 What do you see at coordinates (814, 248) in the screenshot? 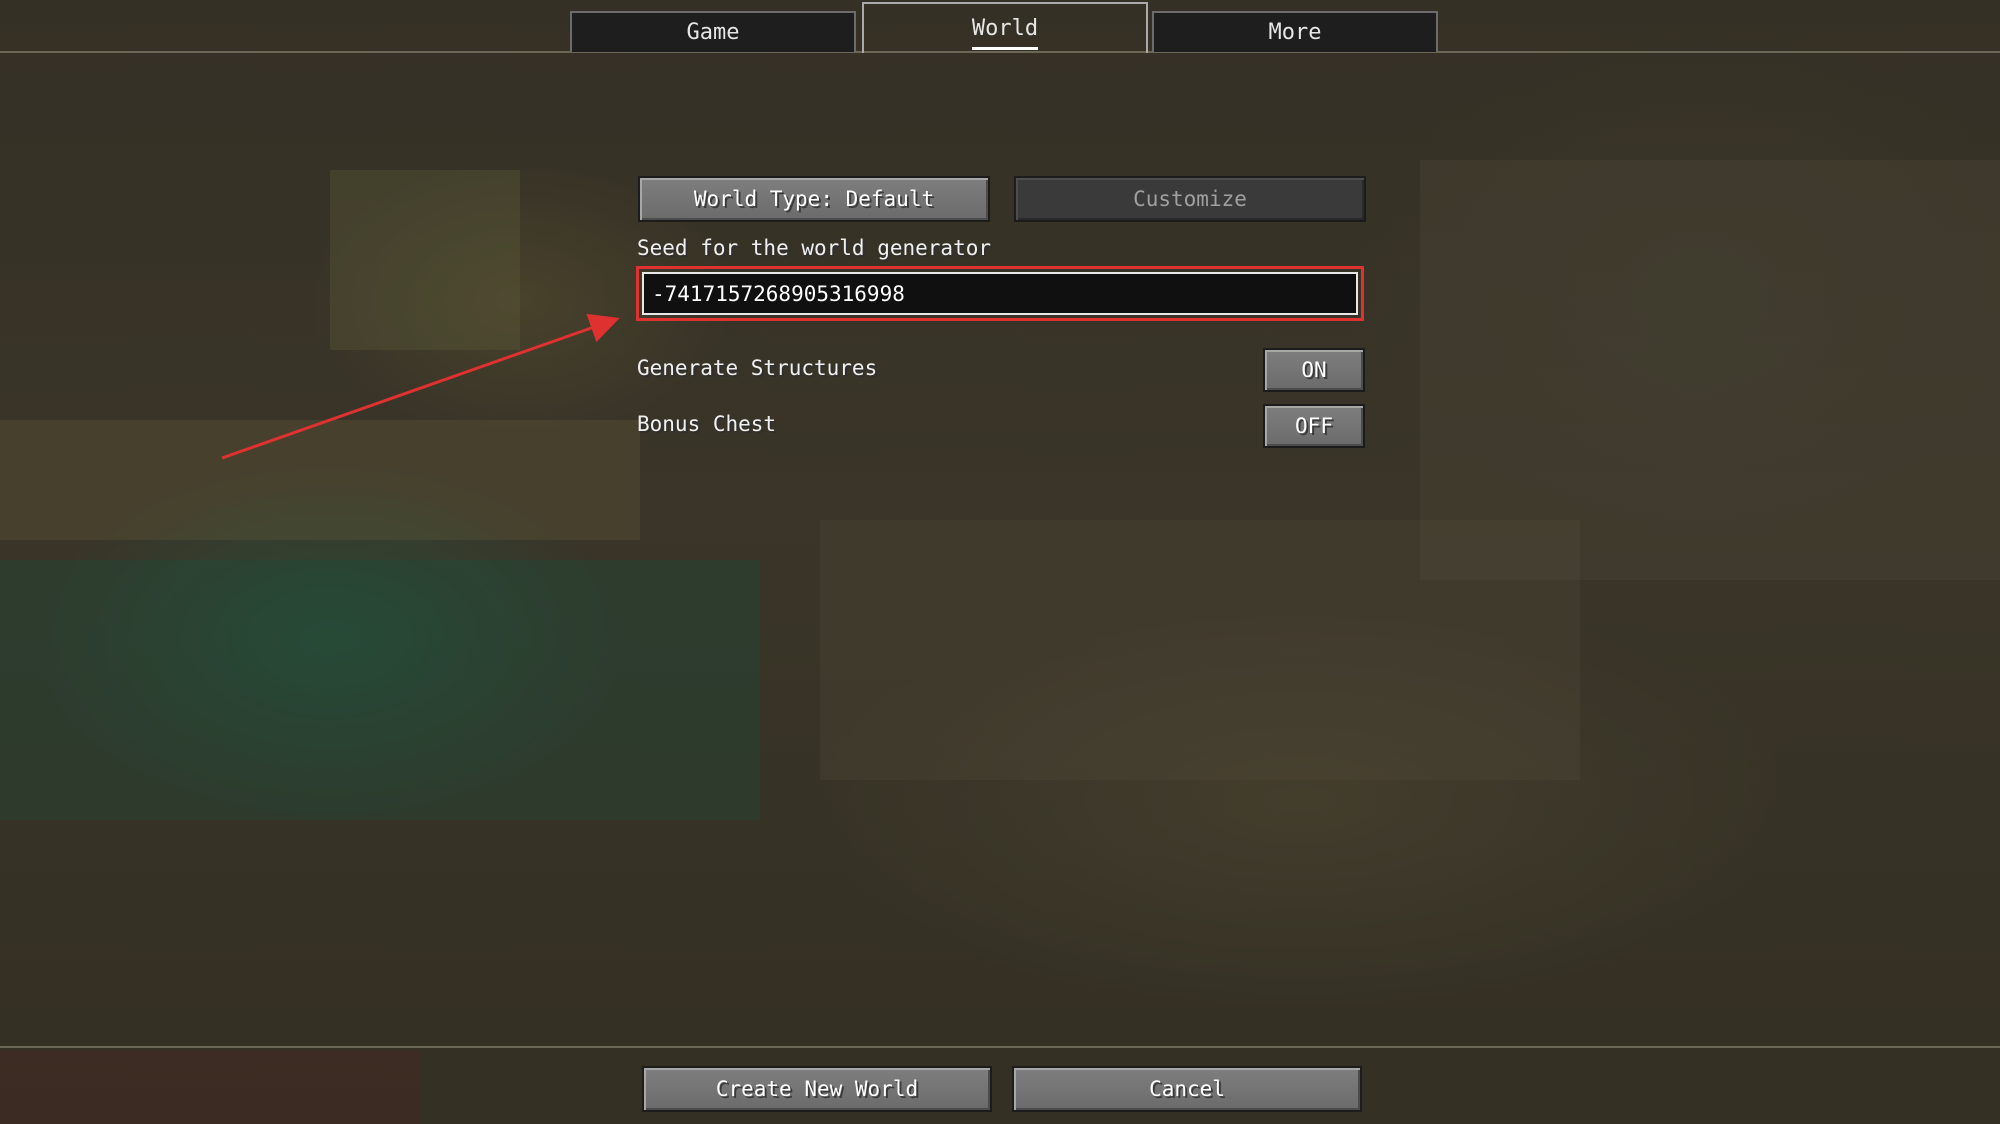
I see `seed-label: Seed for the world generator` at bounding box center [814, 248].